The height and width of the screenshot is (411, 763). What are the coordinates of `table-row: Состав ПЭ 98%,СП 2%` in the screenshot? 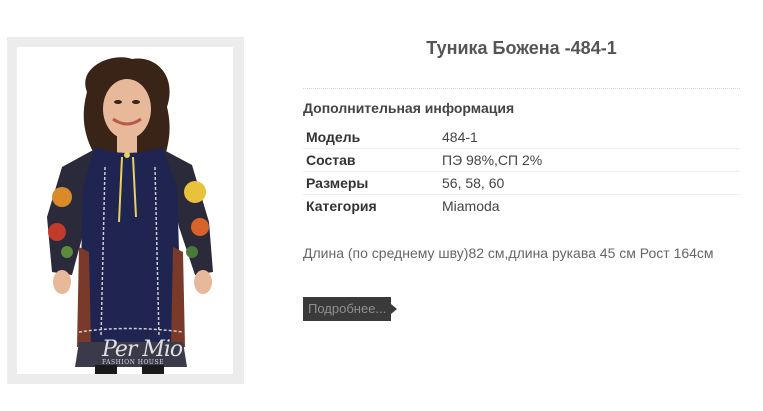 It's located at (521, 160).